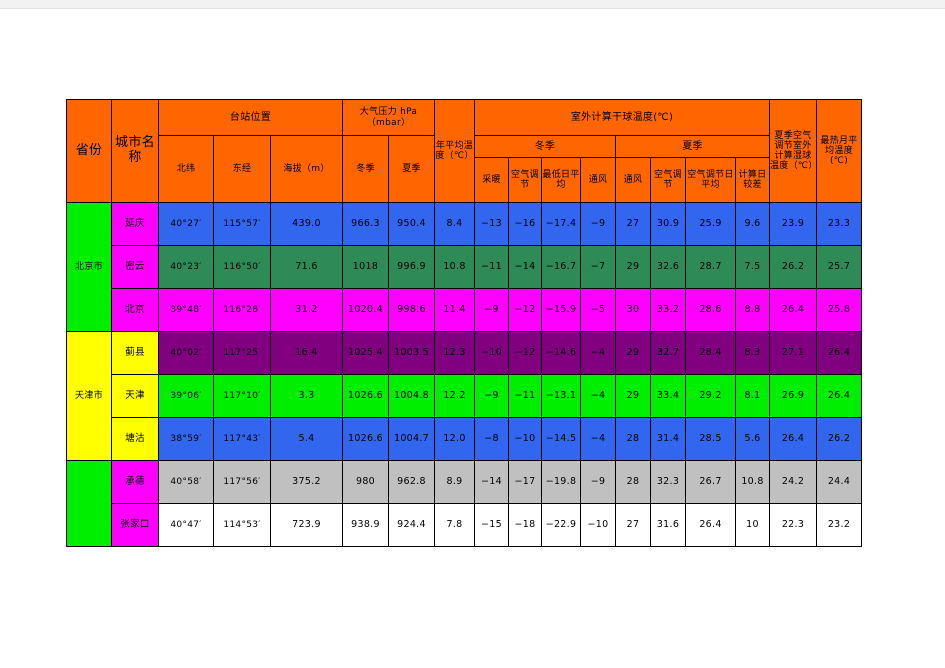  What do you see at coordinates (752, 310) in the screenshot?
I see `cell-summer-daily-range: 8.8` at bounding box center [752, 310].